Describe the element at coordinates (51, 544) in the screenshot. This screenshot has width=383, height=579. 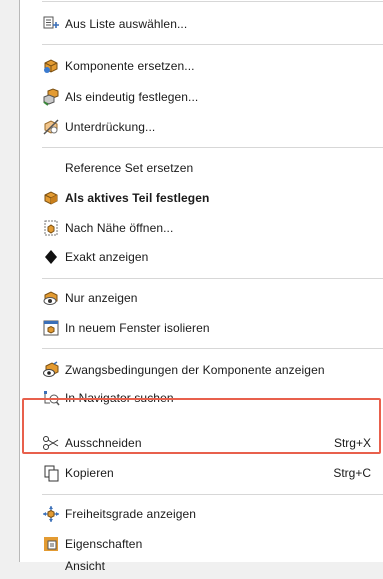
I see `properties-icon` at that location.